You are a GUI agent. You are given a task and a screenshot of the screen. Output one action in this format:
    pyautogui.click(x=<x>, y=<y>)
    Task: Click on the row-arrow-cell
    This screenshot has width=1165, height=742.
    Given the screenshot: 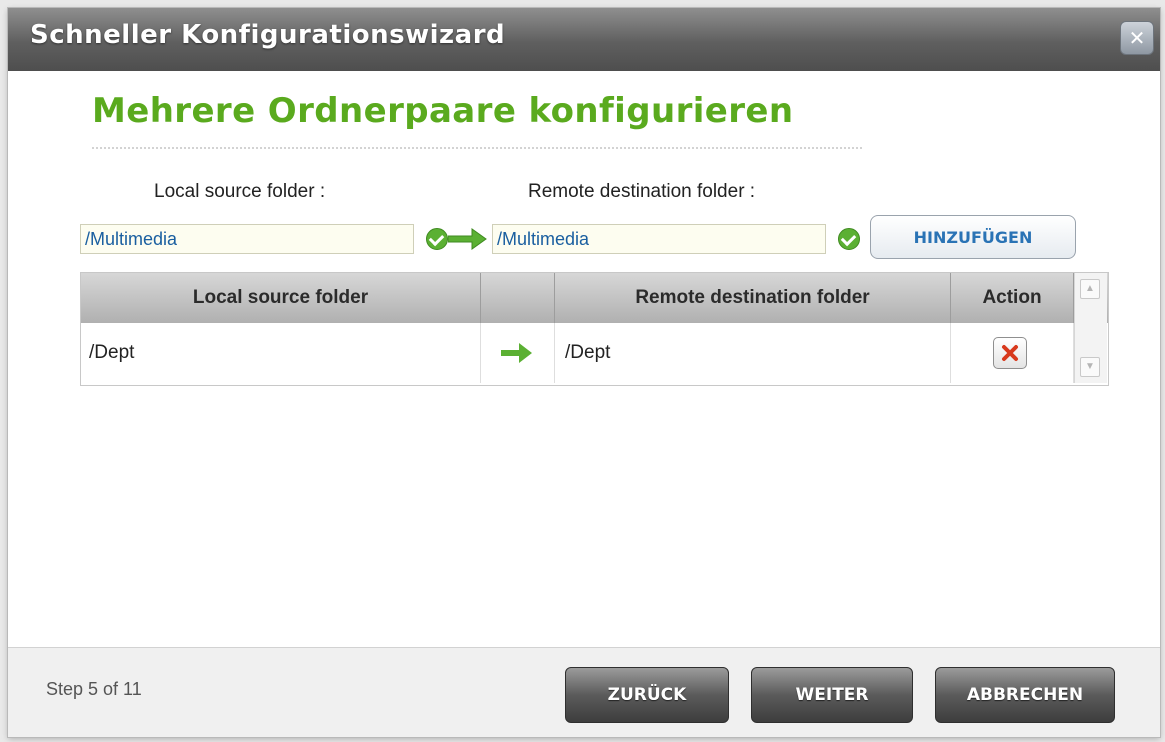 What is the action you would take?
    pyautogui.click(x=518, y=353)
    